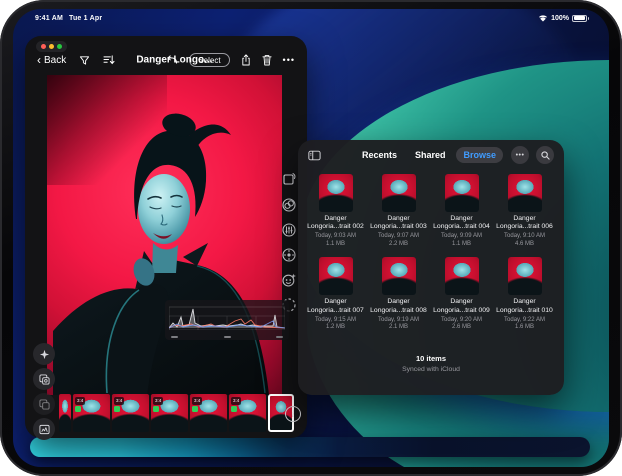 The width and height of the screenshot is (622, 476). I want to click on auto-enhance-button, so click(44, 354).